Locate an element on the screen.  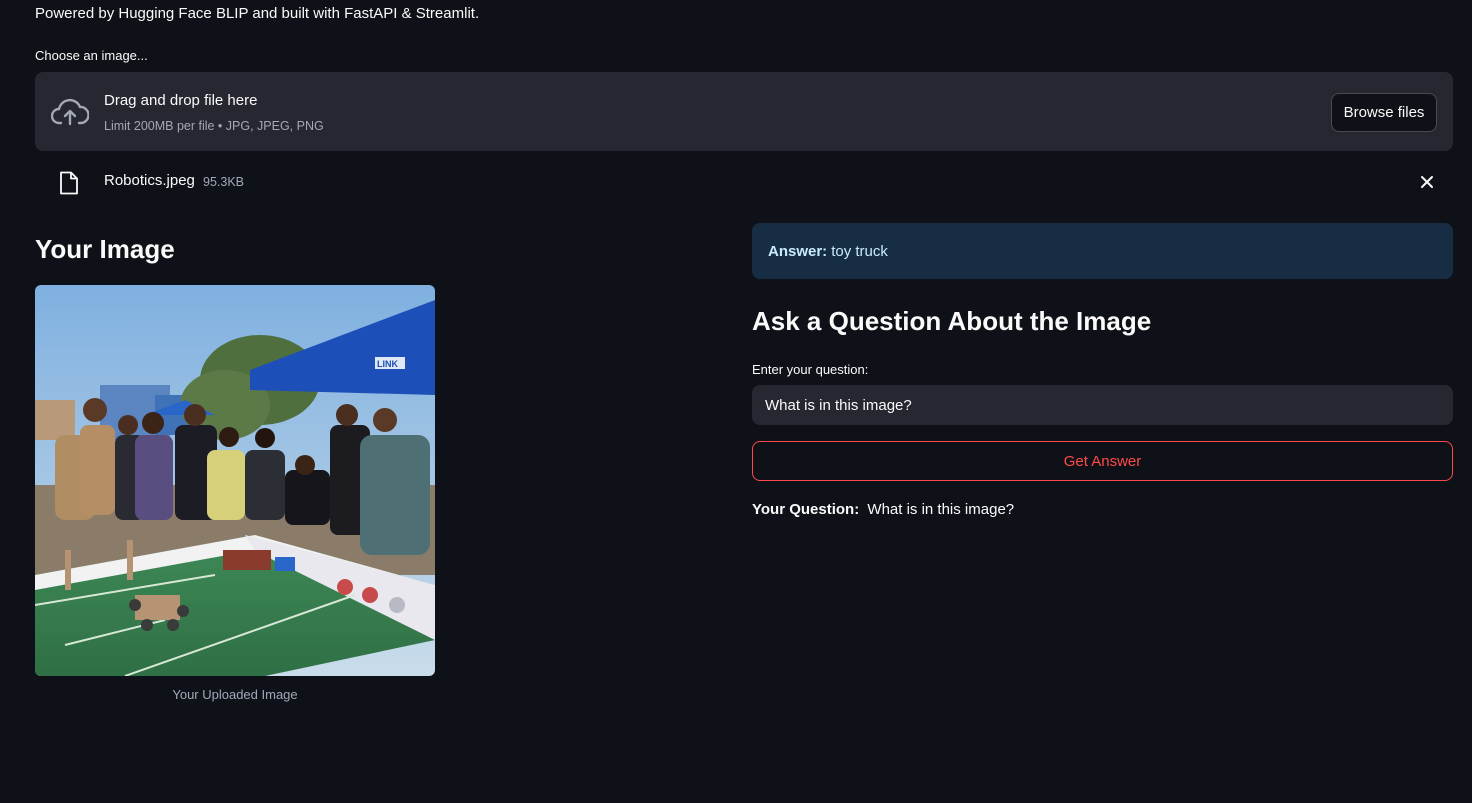
answer-info-box: Answer: toy truck is located at coordinates (1102, 251).